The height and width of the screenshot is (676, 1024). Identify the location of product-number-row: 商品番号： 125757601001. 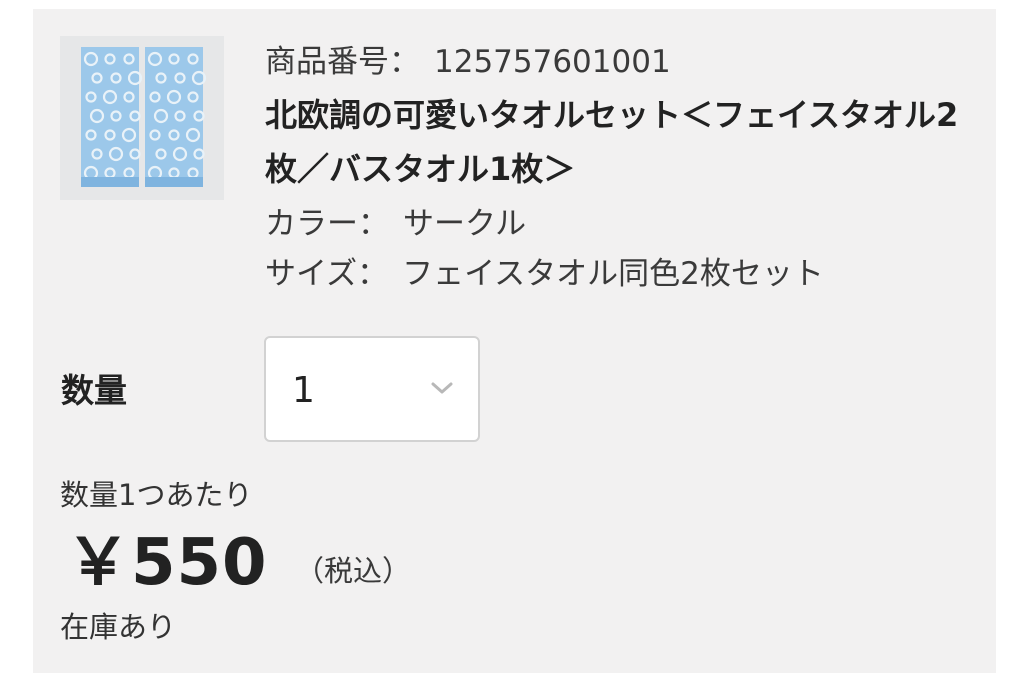
(625, 62).